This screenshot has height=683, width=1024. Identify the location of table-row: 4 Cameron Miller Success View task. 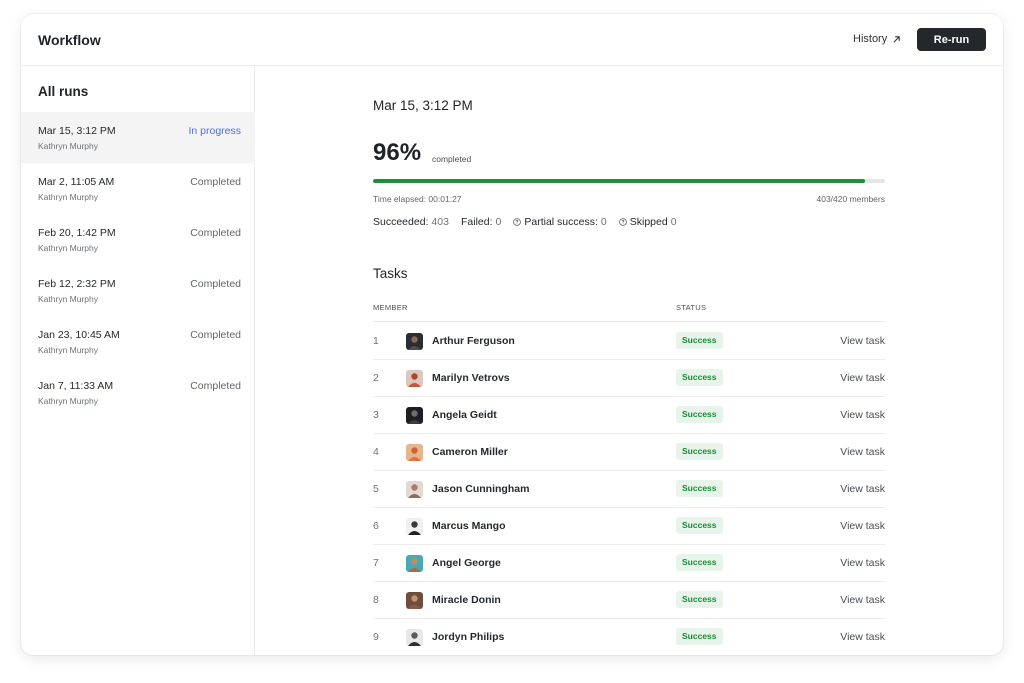
(629, 452).